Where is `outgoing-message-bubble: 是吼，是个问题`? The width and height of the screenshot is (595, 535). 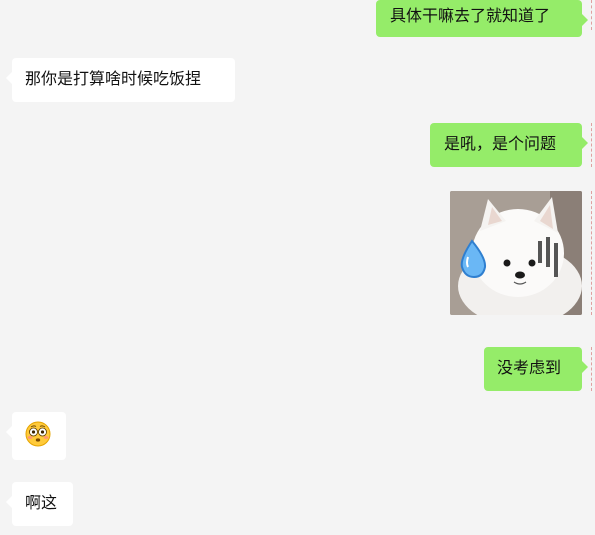 outgoing-message-bubble: 是吼，是个问题 is located at coordinates (509, 145).